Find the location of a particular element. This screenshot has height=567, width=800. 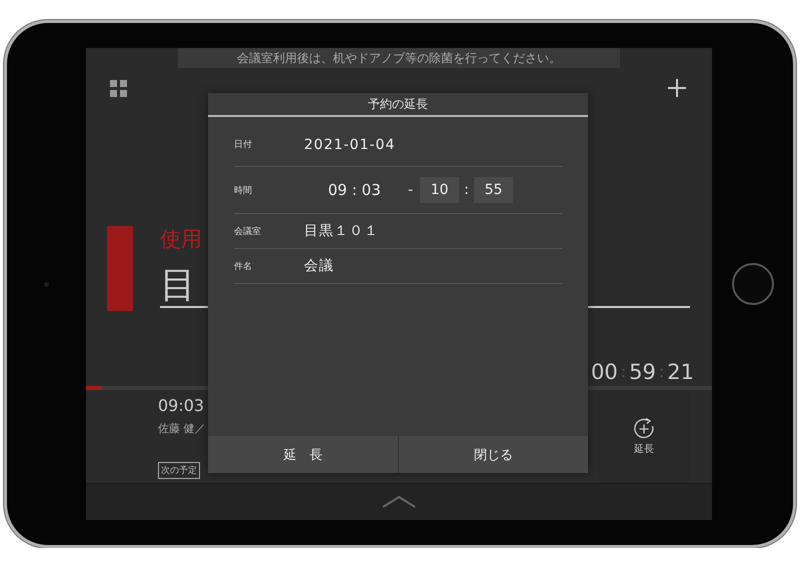

organizer-name: 佐藤 健／ is located at coordinates (182, 428).